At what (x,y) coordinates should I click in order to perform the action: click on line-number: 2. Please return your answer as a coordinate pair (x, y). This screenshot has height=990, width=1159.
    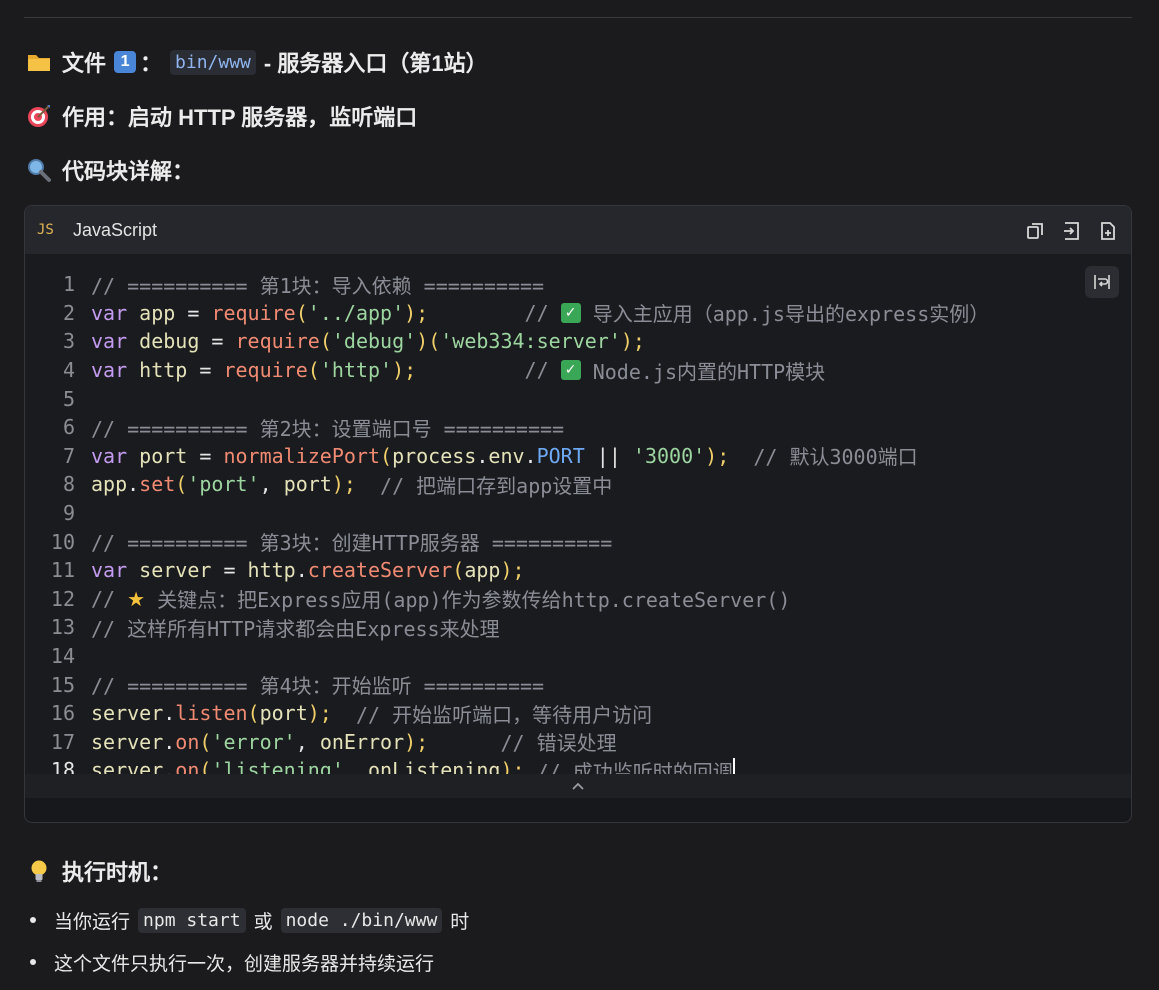
    Looking at the image, I should click on (68, 312).